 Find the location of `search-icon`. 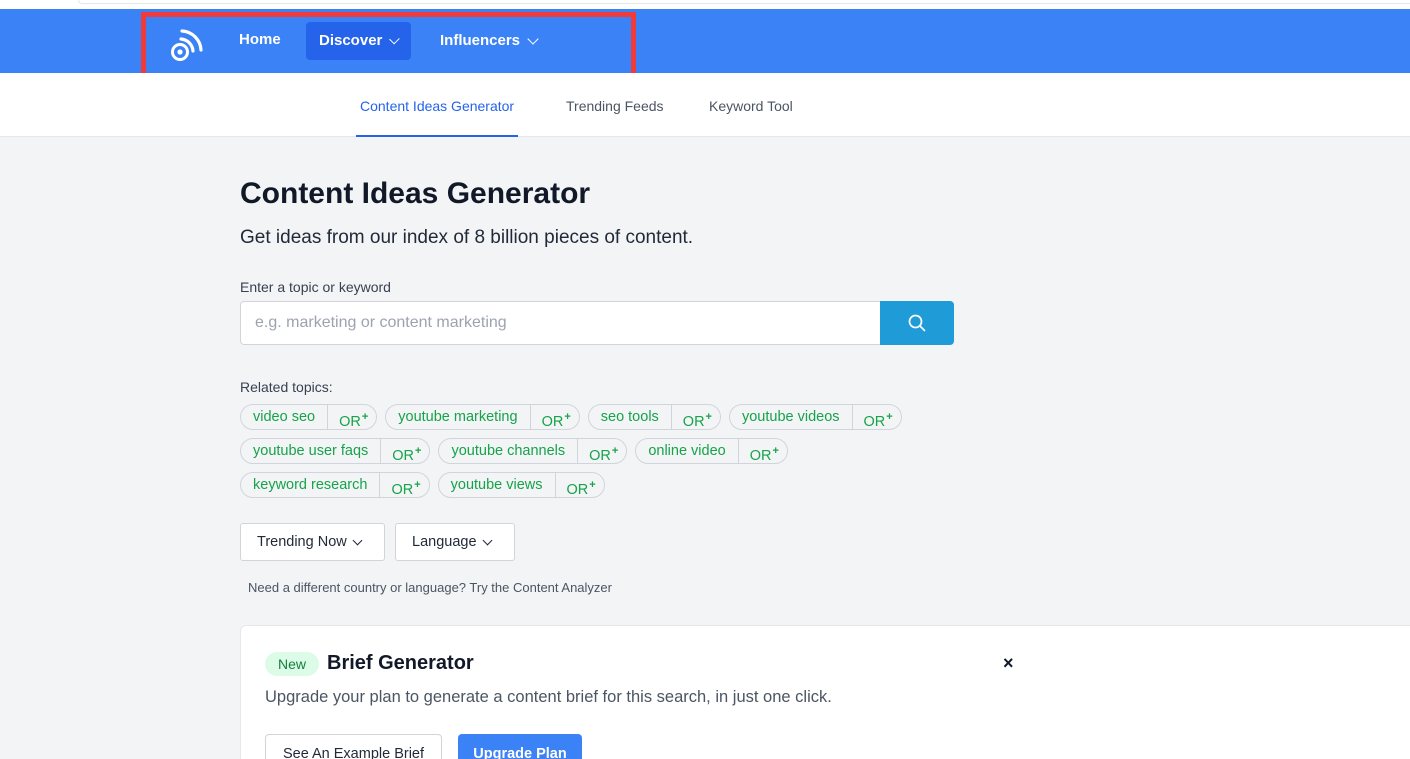

search-icon is located at coordinates (917, 323).